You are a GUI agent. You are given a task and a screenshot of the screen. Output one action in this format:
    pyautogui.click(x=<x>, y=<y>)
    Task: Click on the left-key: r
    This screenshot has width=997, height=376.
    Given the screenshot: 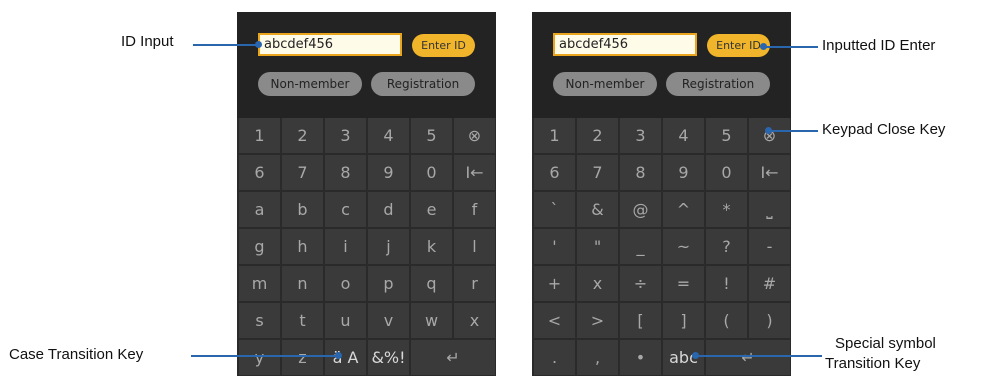 What is the action you would take?
    pyautogui.click(x=474, y=283)
    